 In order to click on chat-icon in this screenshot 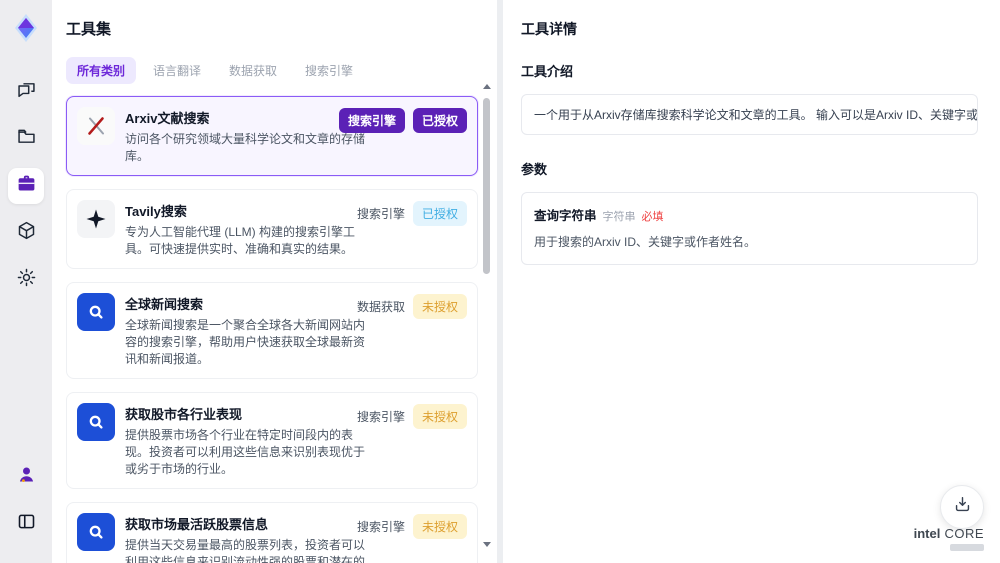, I will do `click(26, 92)`.